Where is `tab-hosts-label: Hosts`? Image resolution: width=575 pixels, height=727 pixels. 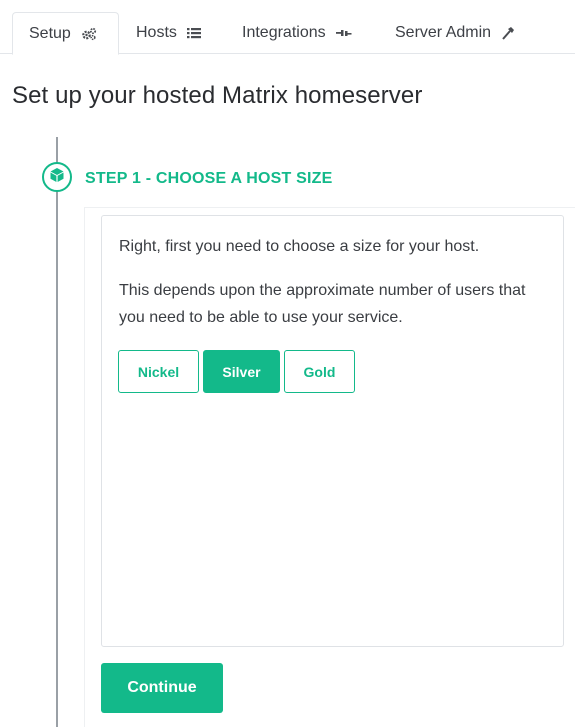 tab-hosts-label: Hosts is located at coordinates (156, 32).